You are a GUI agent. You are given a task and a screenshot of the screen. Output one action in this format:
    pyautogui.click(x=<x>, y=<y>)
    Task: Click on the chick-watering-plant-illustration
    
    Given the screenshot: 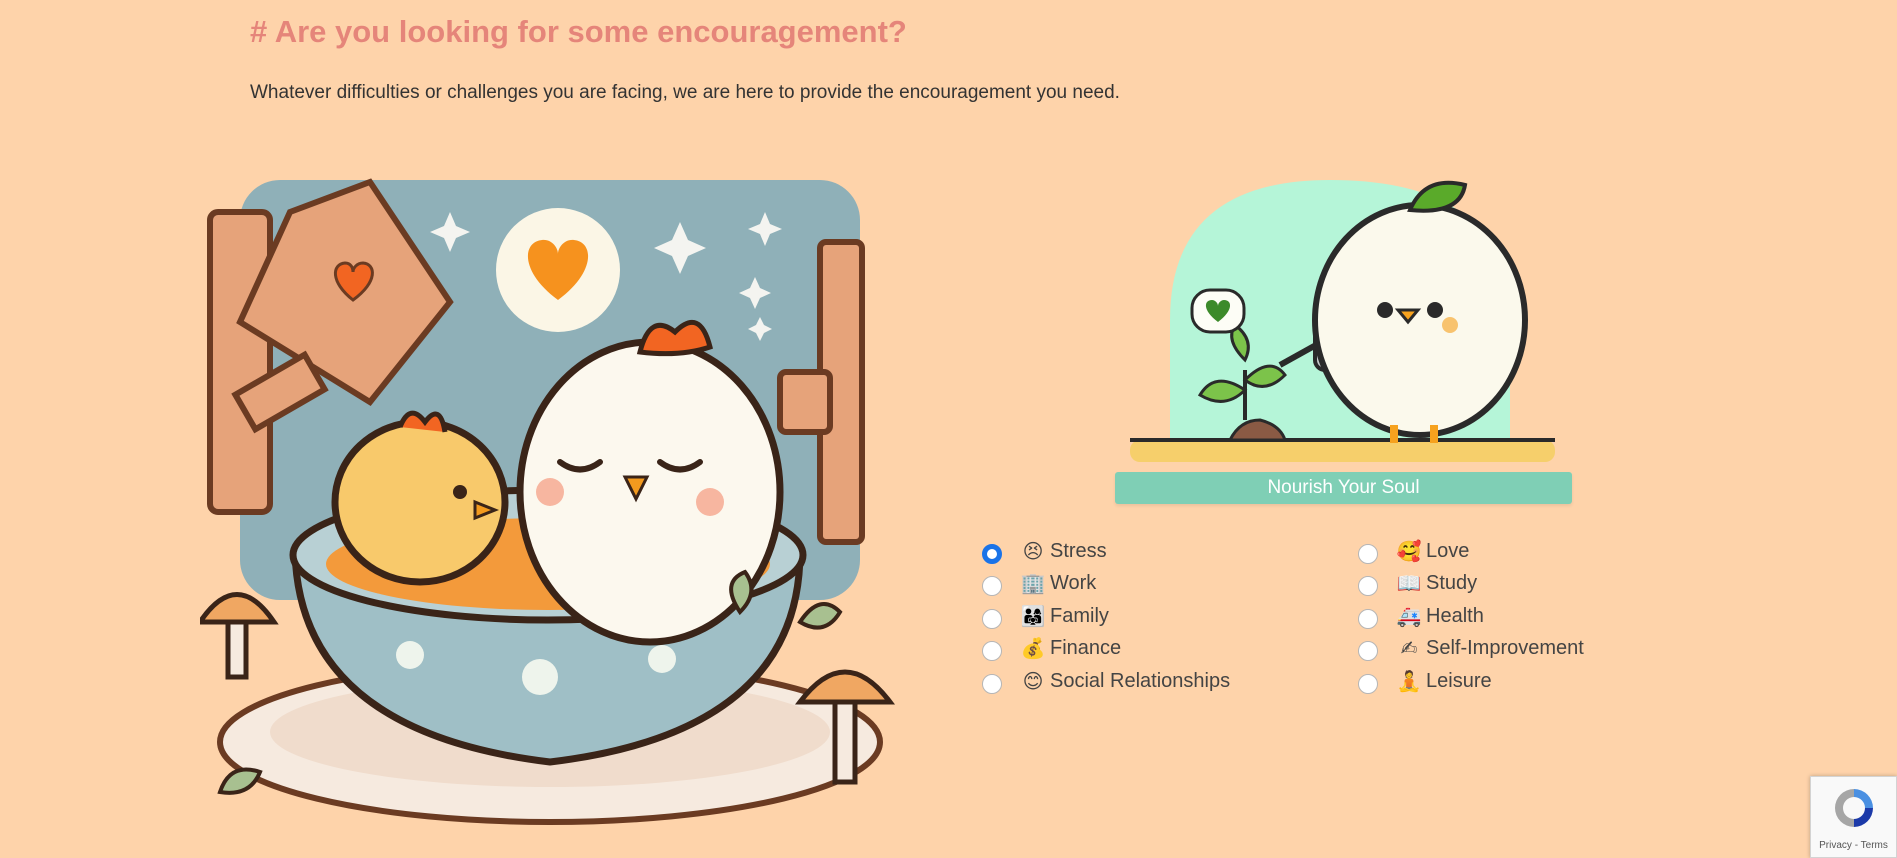 What is the action you would take?
    pyautogui.click(x=1345, y=315)
    